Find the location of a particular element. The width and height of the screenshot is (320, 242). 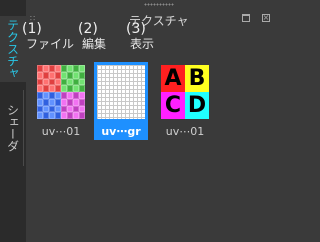

grid-image is located at coordinates (121, 92).